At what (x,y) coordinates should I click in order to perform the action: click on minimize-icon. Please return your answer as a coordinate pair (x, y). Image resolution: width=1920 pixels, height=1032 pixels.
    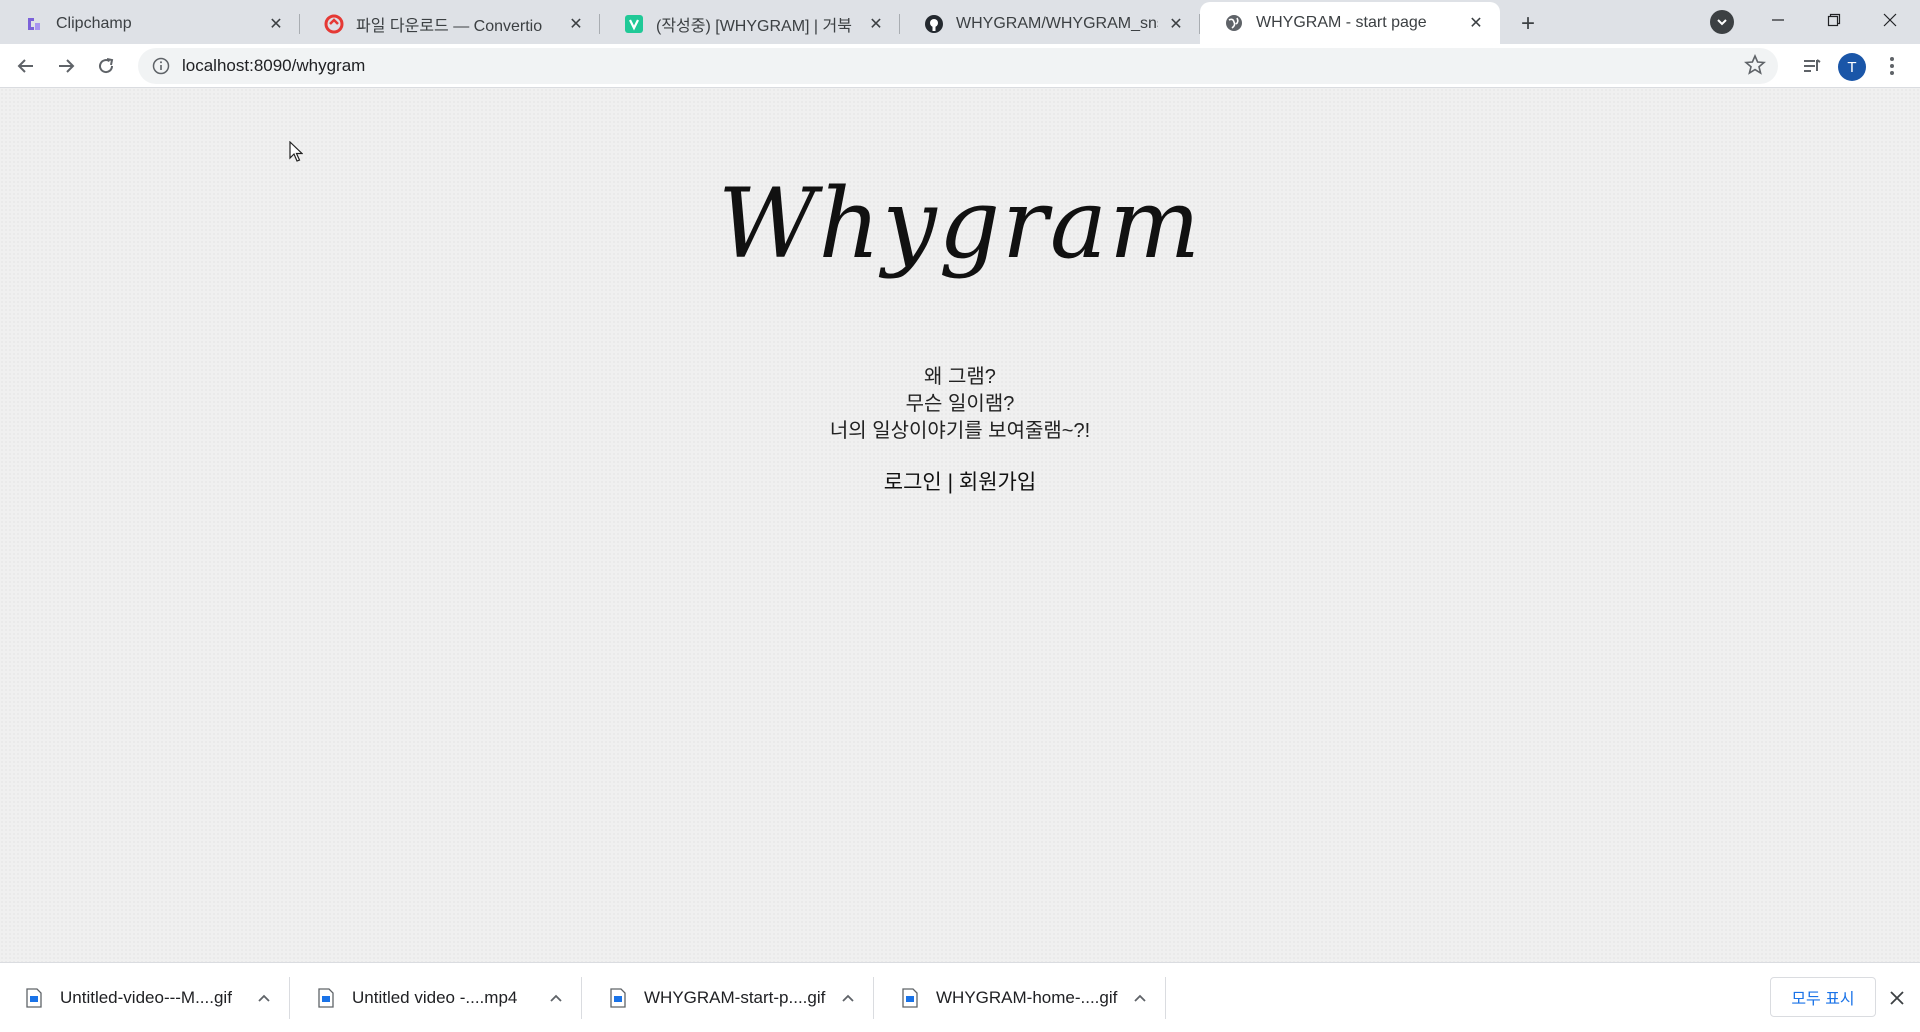
    Looking at the image, I should click on (1778, 20).